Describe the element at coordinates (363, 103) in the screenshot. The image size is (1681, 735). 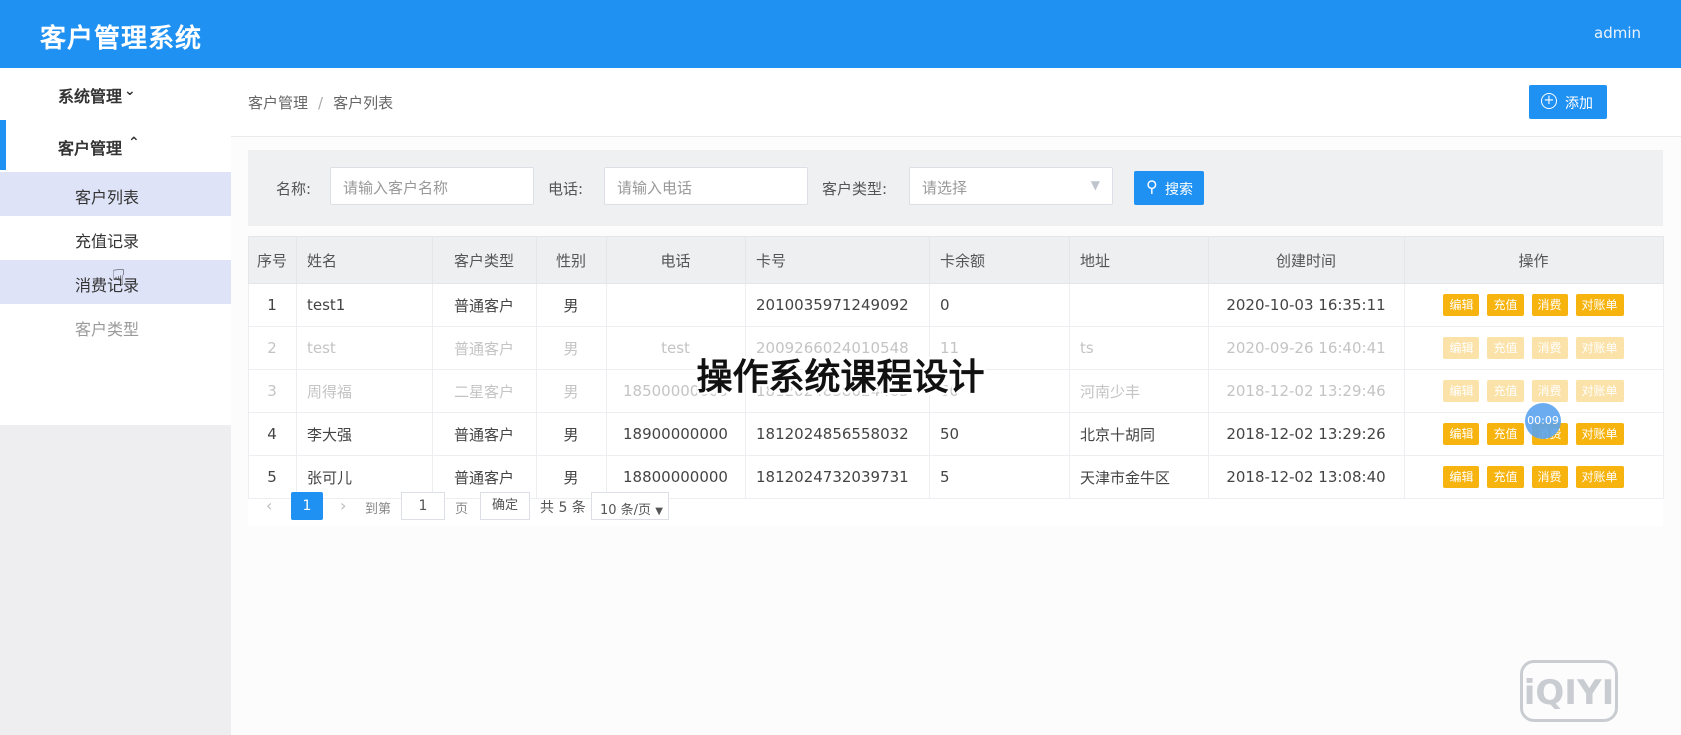
I see `breadcrumb-current: 客户列表` at that location.